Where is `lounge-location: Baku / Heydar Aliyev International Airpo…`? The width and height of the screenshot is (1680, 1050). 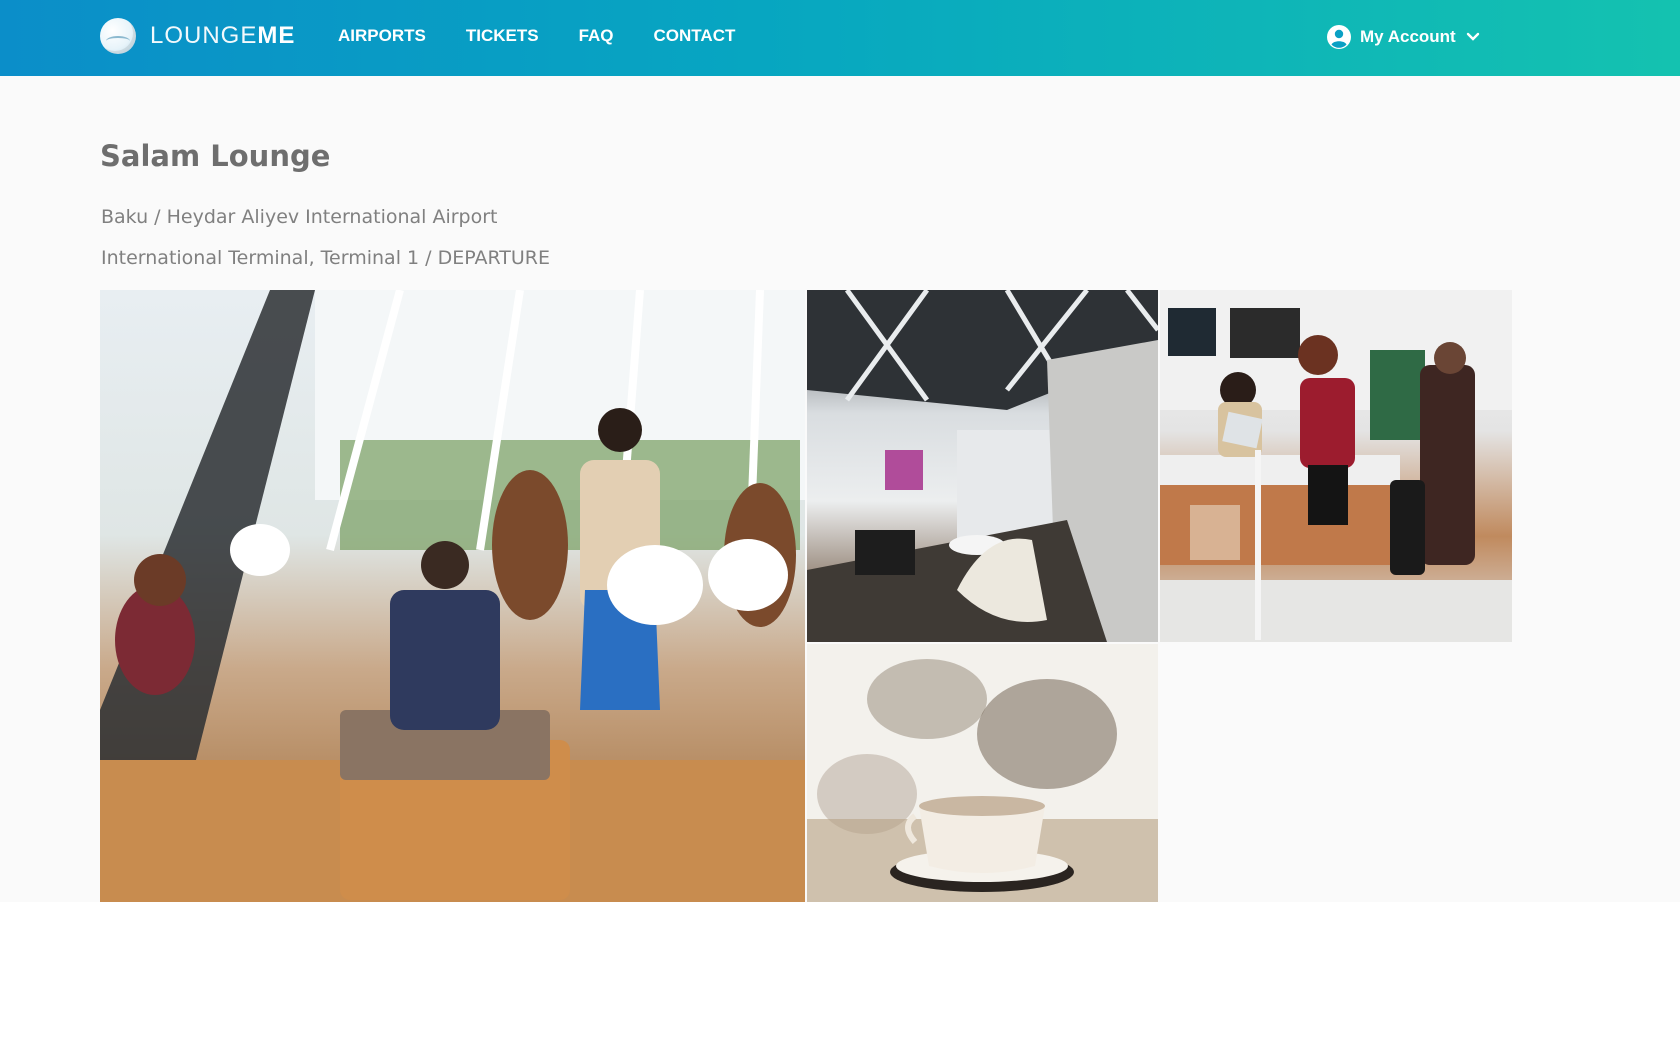
lounge-location: Baku / Heydar Aliyev International Airpo… is located at coordinates (299, 217).